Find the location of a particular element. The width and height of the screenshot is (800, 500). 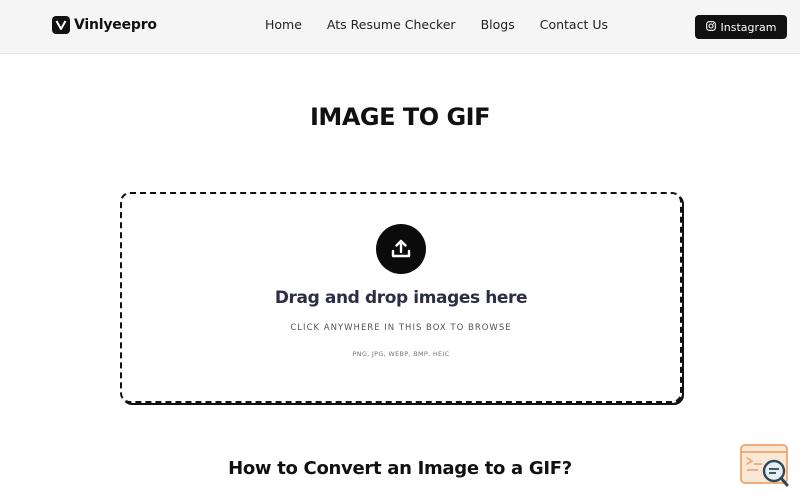

nav-item-home: Home is located at coordinates (283, 27).